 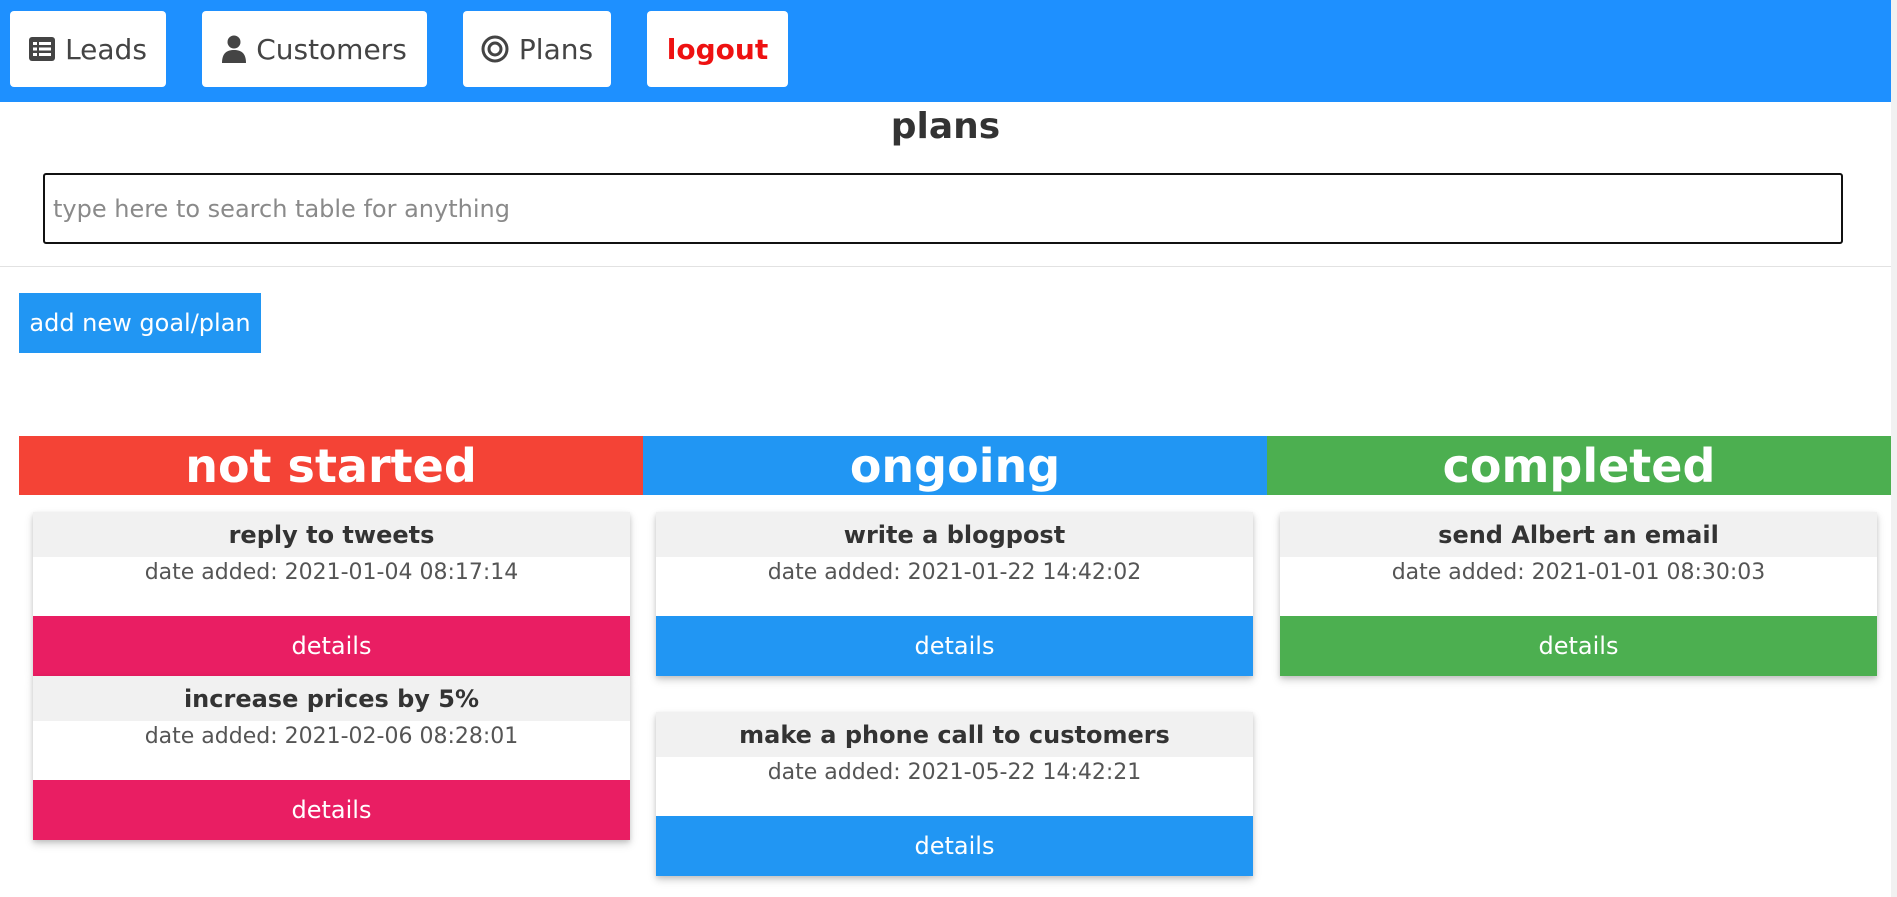 What do you see at coordinates (954, 534) in the screenshot?
I see `plan-card-title: write a blogpost` at bounding box center [954, 534].